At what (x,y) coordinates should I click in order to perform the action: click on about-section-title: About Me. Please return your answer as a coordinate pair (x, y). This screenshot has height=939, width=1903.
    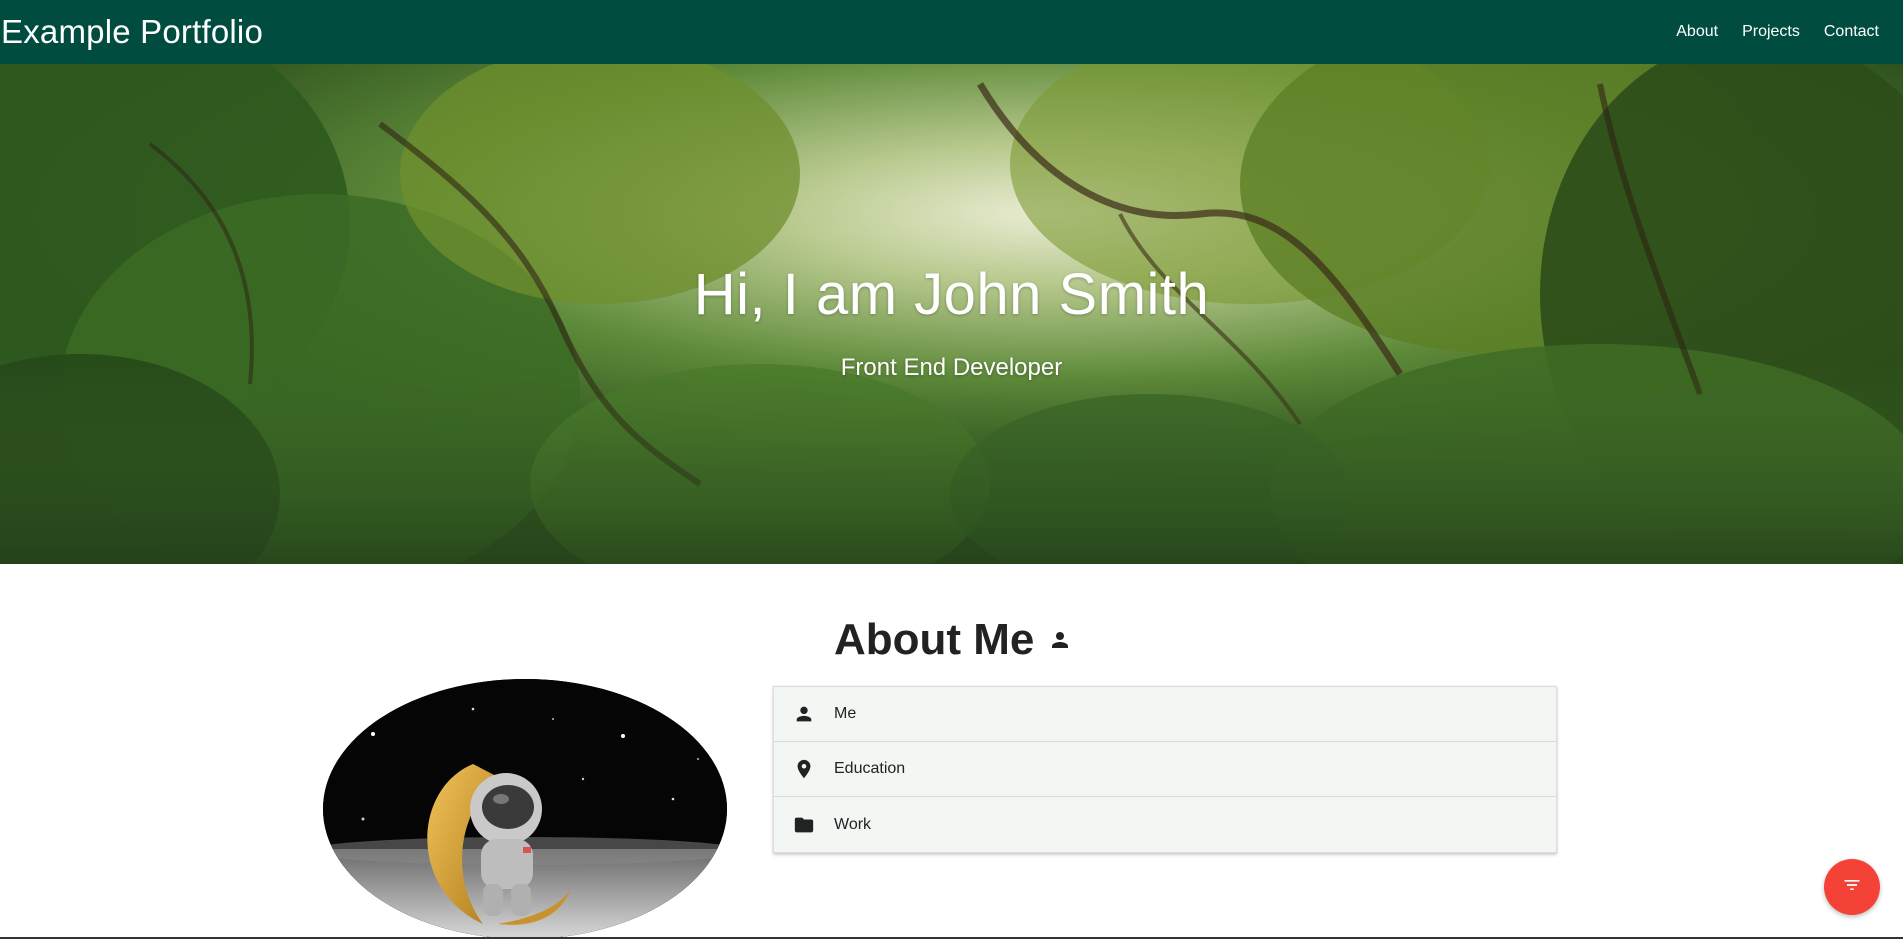
    Looking at the image, I should click on (953, 640).